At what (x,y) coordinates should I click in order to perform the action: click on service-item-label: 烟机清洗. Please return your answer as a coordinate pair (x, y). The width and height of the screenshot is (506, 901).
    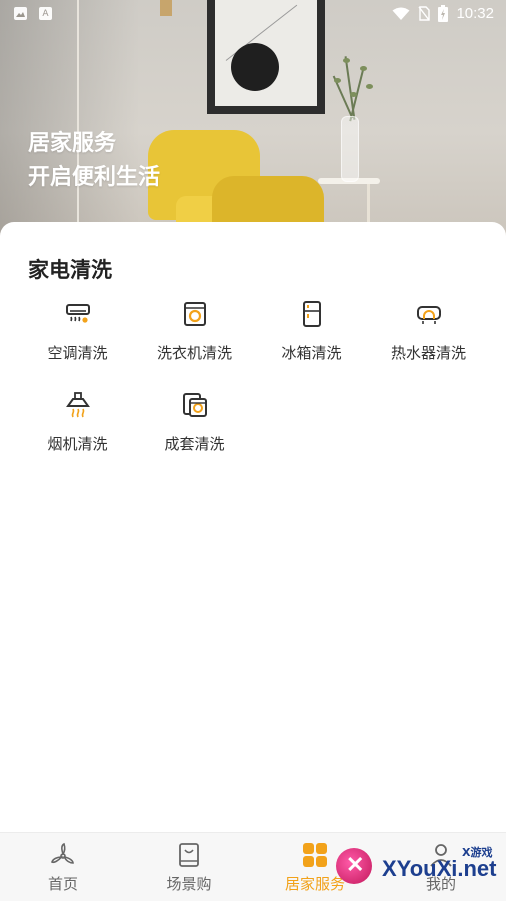
    Looking at the image, I should click on (77, 444).